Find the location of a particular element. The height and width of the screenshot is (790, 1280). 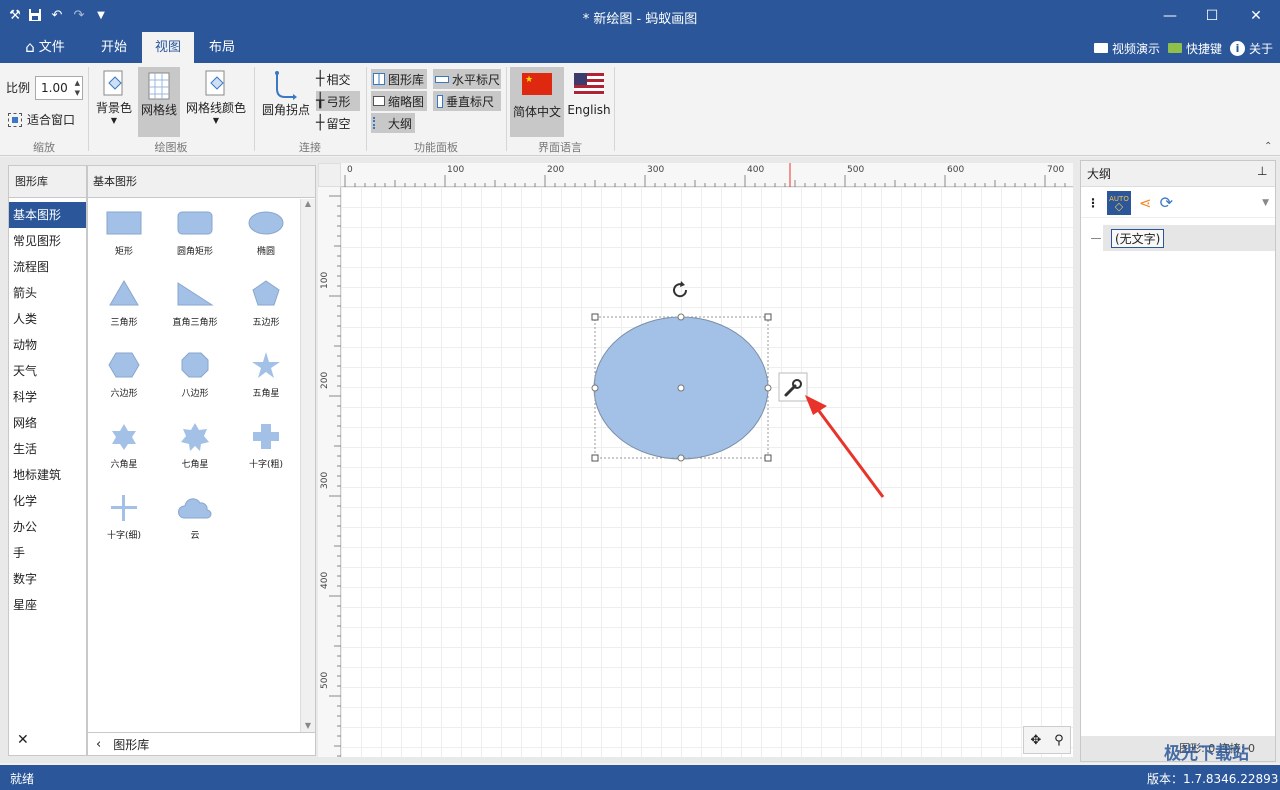

shortcut-keys-link: 快捷键 is located at coordinates (1195, 48).